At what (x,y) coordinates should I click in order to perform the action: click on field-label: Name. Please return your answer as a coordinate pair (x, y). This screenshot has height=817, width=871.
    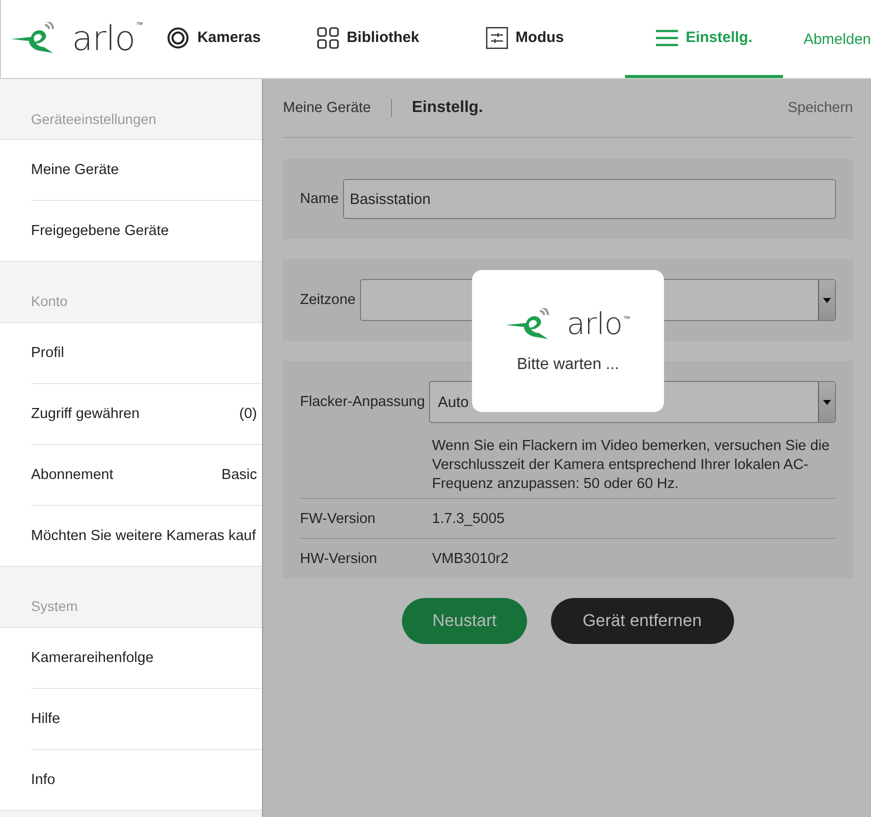
    Looking at the image, I should click on (319, 199).